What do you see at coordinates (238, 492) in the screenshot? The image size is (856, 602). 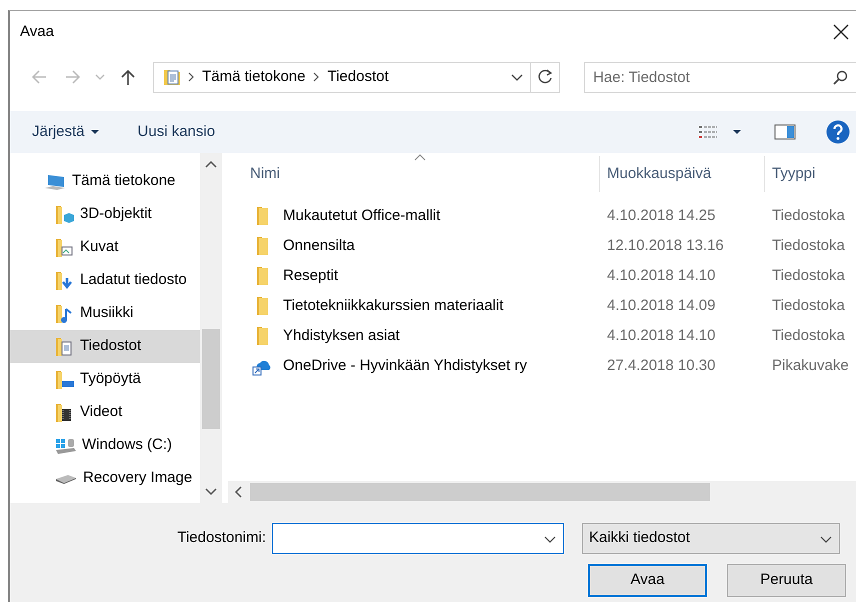 I see `scroll-left-icon` at bounding box center [238, 492].